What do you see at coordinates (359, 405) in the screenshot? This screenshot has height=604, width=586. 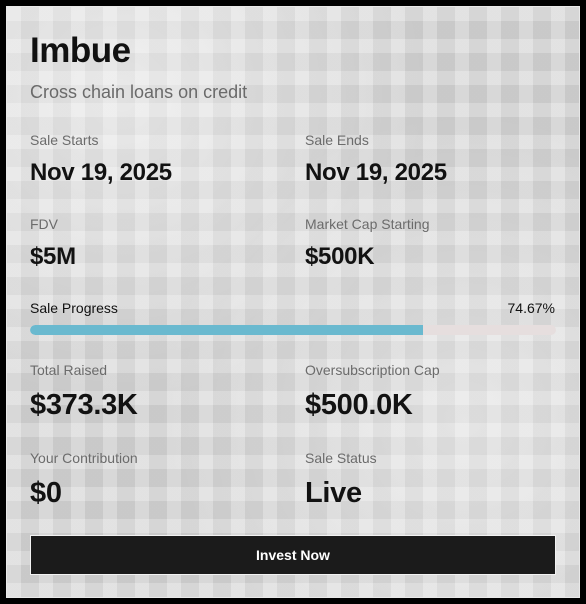 I see `oversubscription-cap-value: $500.0K` at bounding box center [359, 405].